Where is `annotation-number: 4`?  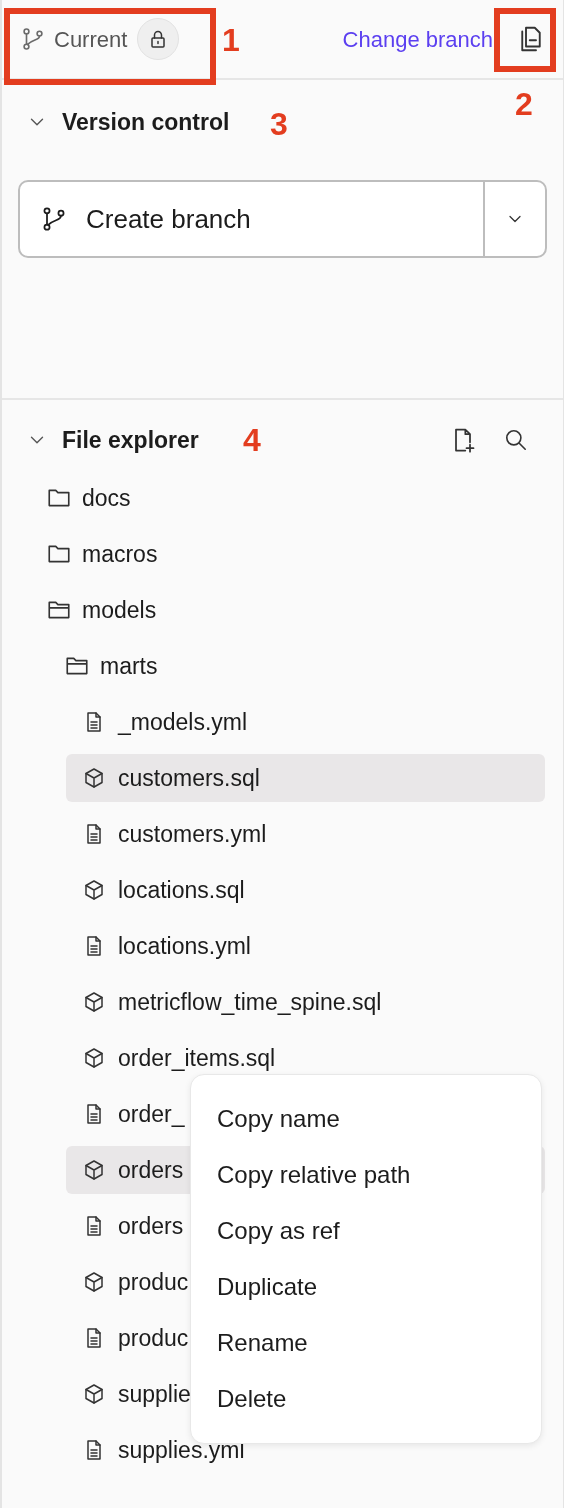 annotation-number: 4 is located at coordinates (252, 440).